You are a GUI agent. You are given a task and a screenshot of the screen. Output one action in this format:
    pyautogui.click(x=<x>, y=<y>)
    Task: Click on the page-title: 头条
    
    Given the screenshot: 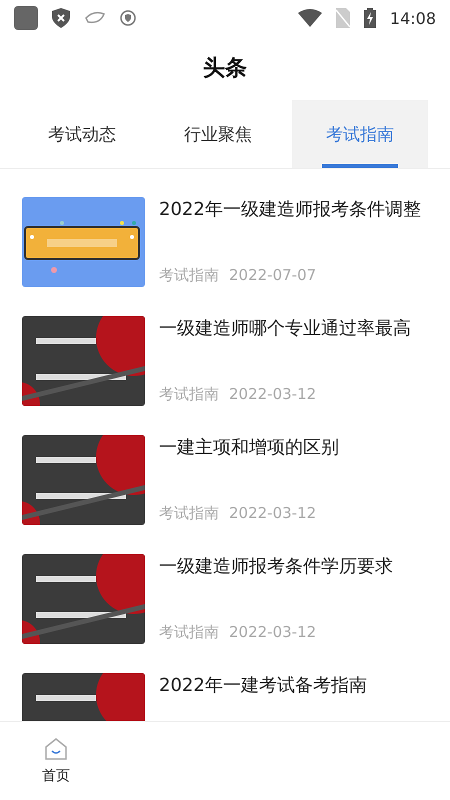 What is the action you would take?
    pyautogui.click(x=225, y=69)
    